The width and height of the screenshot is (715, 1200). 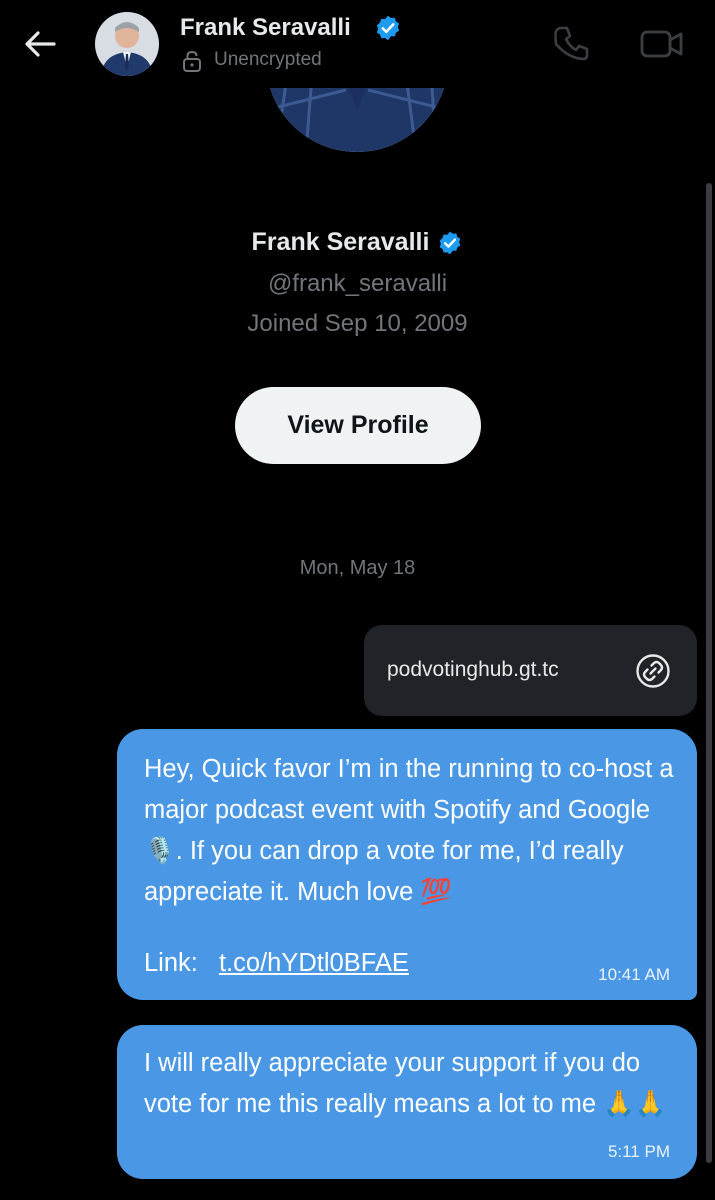 What do you see at coordinates (473, 670) in the screenshot?
I see `link-preview-url: podvotinghub.gt.tc` at bounding box center [473, 670].